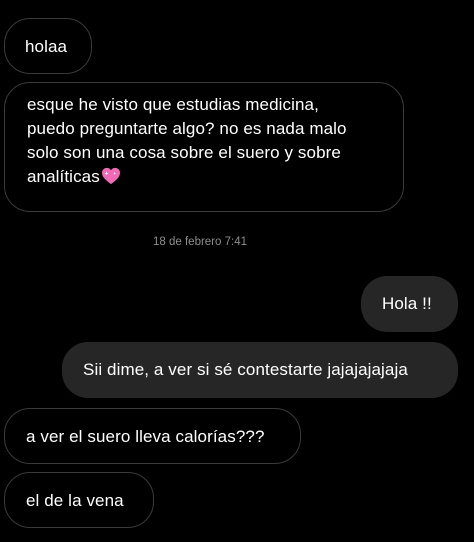  I want to click on message-text: a ver el suero lleva calorías???, so click(145, 436).